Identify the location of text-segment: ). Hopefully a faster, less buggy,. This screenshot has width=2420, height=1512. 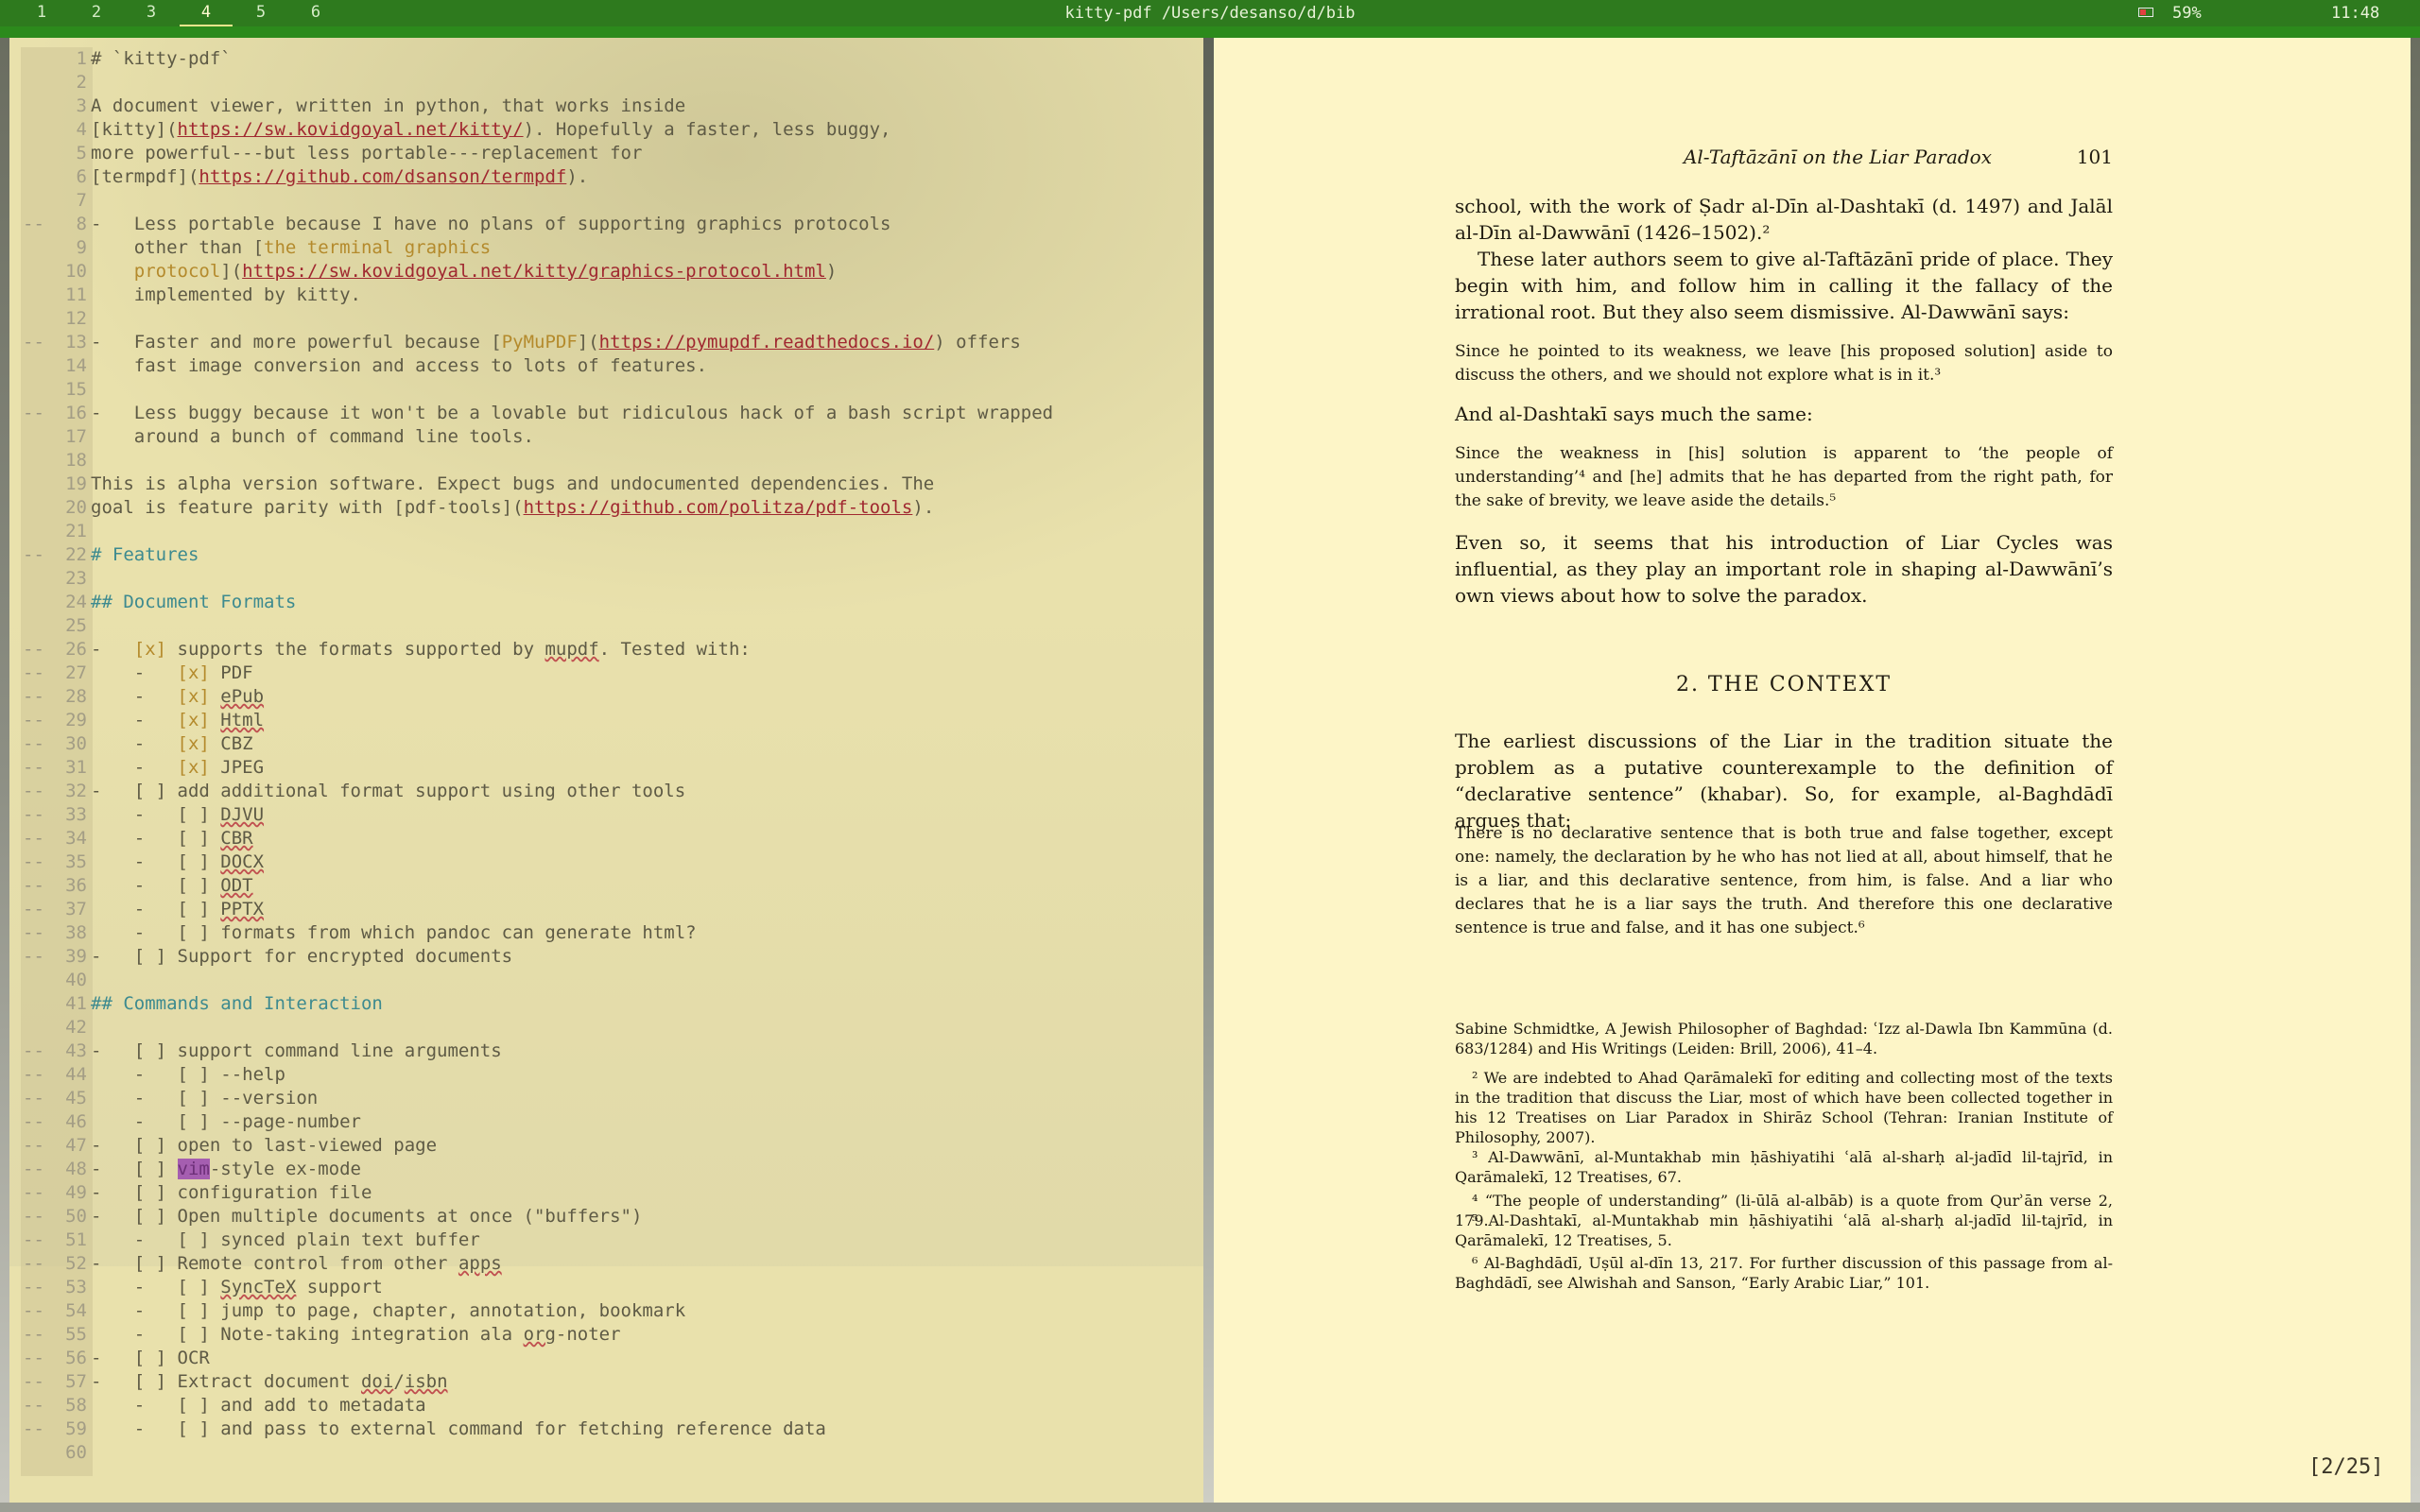
(707, 129).